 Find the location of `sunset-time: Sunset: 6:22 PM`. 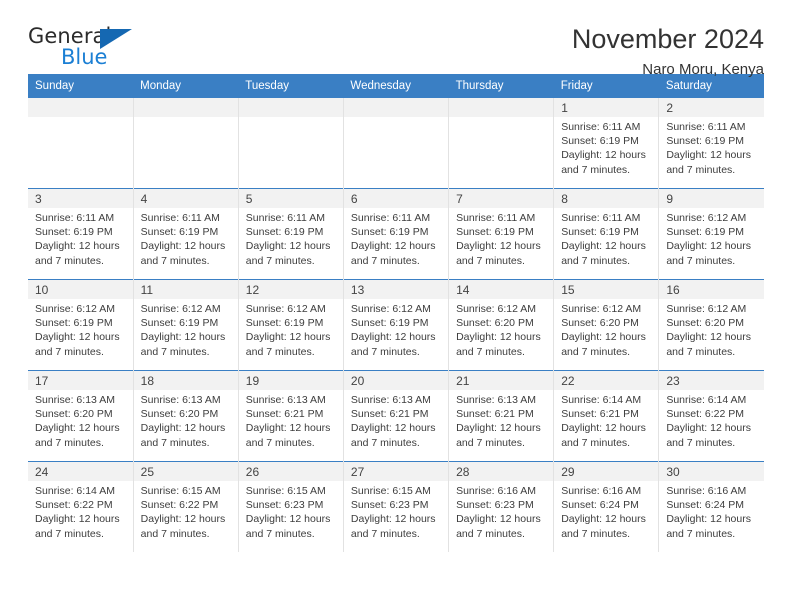

sunset-time: Sunset: 6:22 PM is located at coordinates (74, 505).